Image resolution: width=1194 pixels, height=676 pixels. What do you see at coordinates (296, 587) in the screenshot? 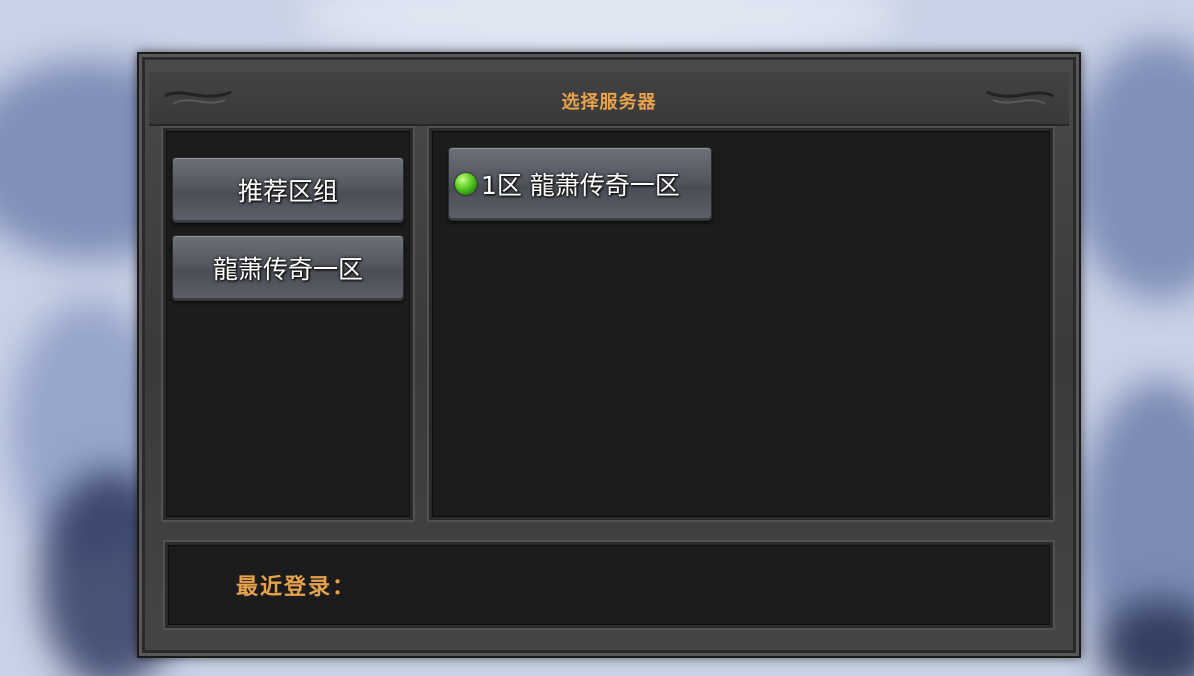
I see `recent-login-label: 最近登录：` at bounding box center [296, 587].